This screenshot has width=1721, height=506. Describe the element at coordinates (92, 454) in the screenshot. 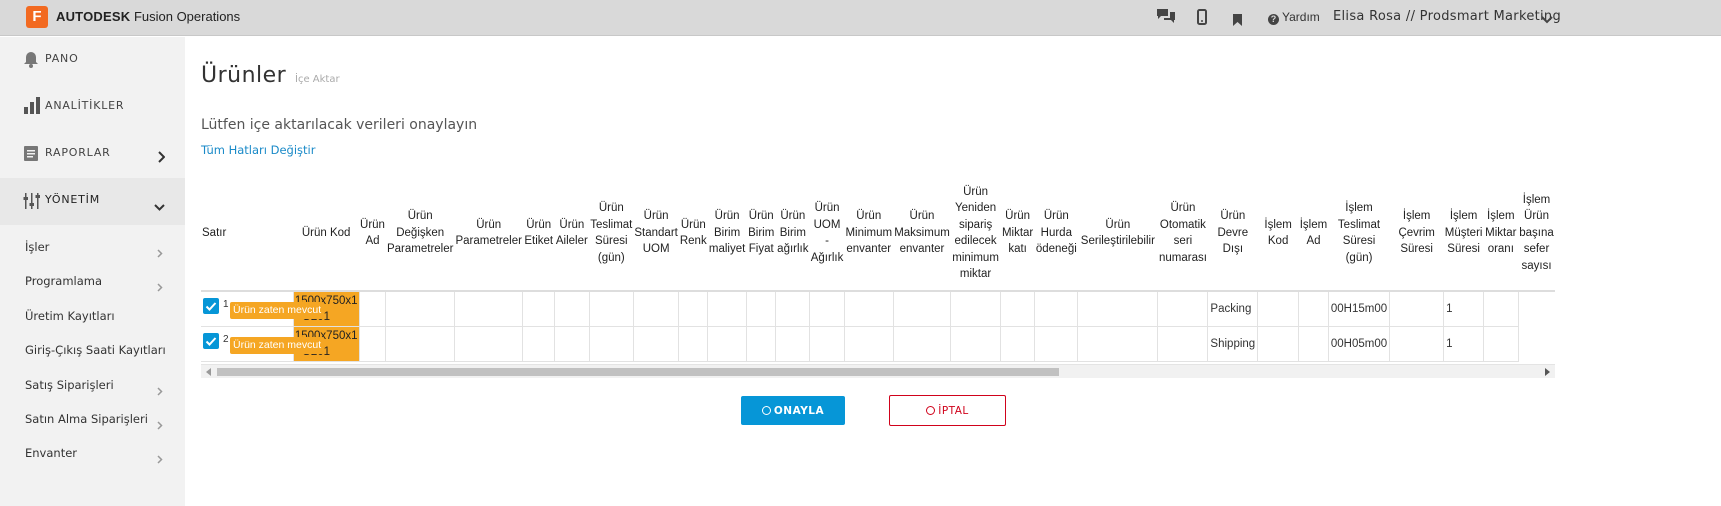

I see `sidebar-item-envanter: Envanter` at that location.